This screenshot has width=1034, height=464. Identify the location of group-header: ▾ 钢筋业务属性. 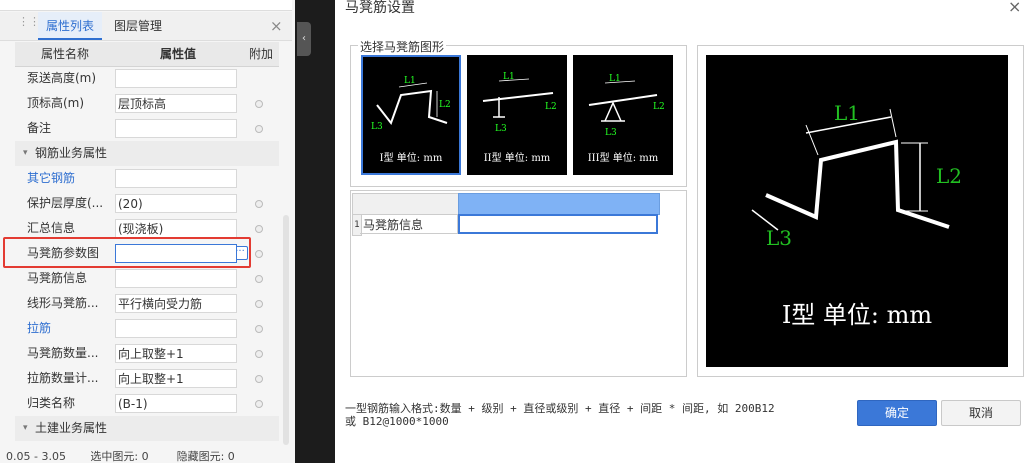
(147, 153).